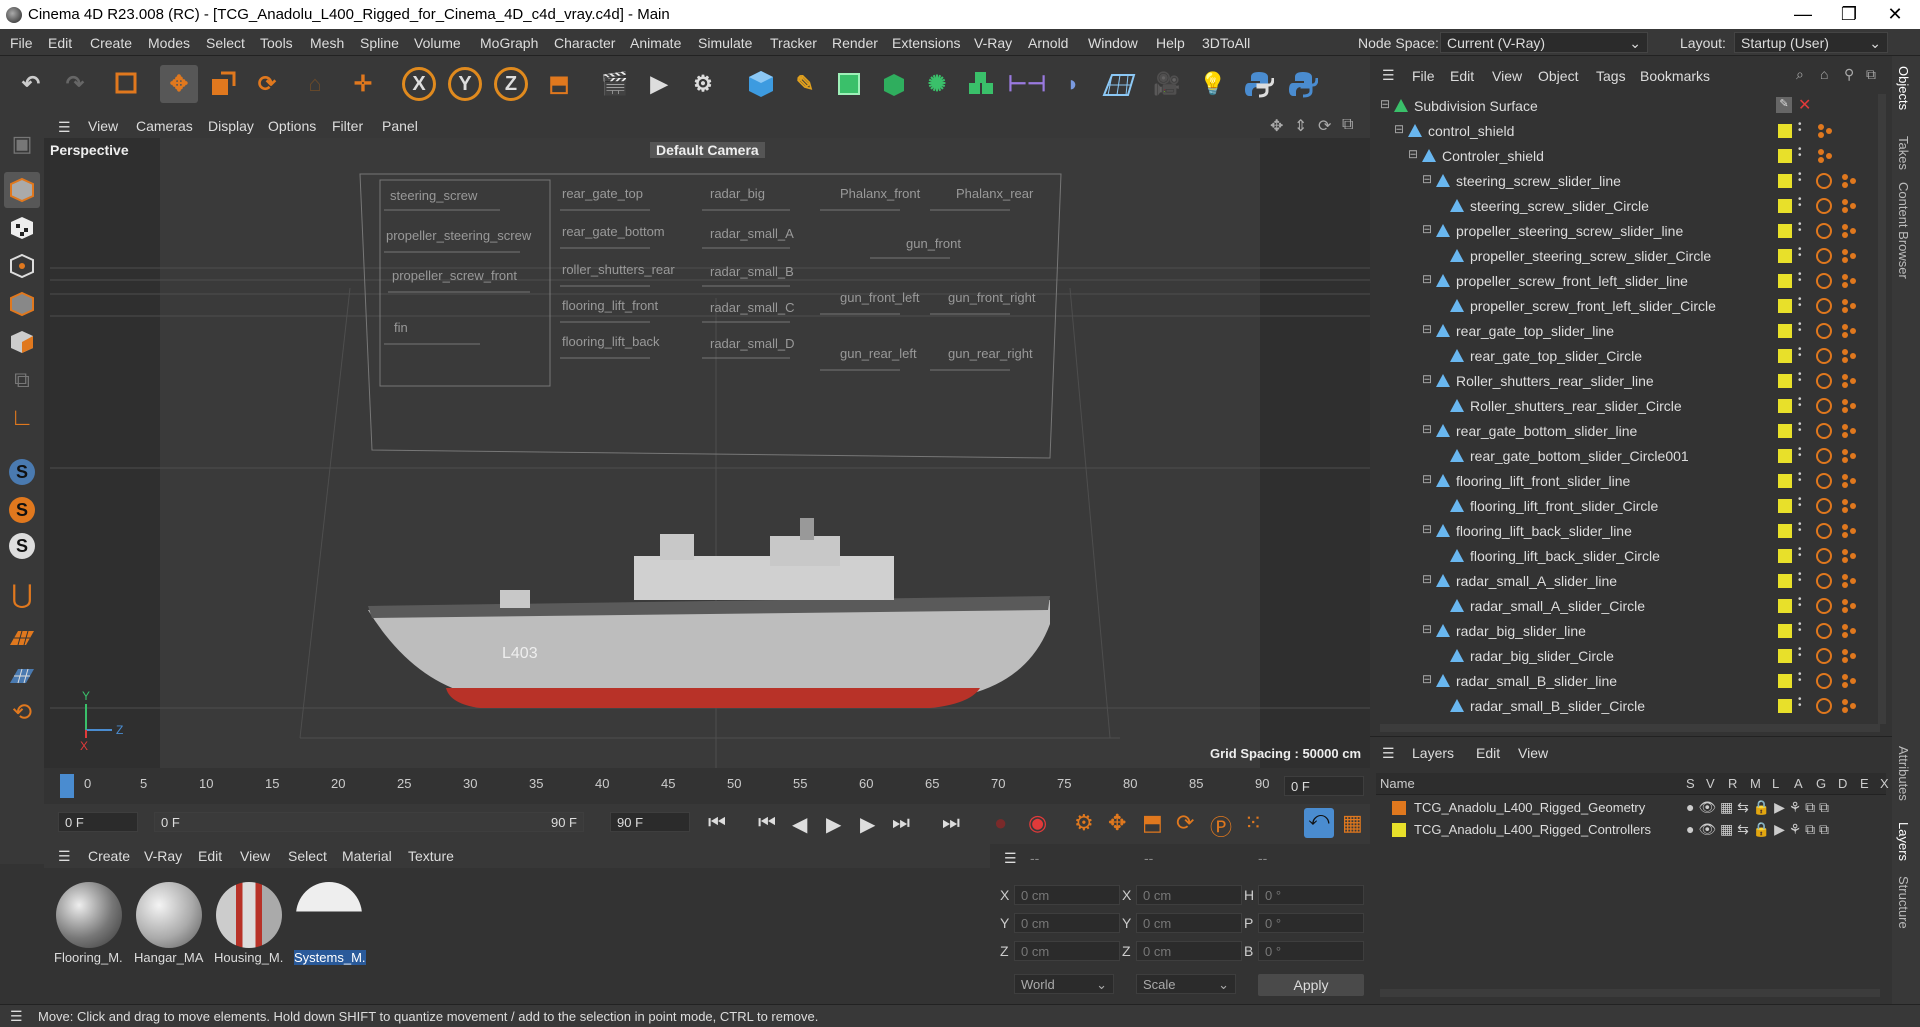  Describe the element at coordinates (1903, 230) in the screenshot. I see `tab-content-browser: Content Browser` at that location.